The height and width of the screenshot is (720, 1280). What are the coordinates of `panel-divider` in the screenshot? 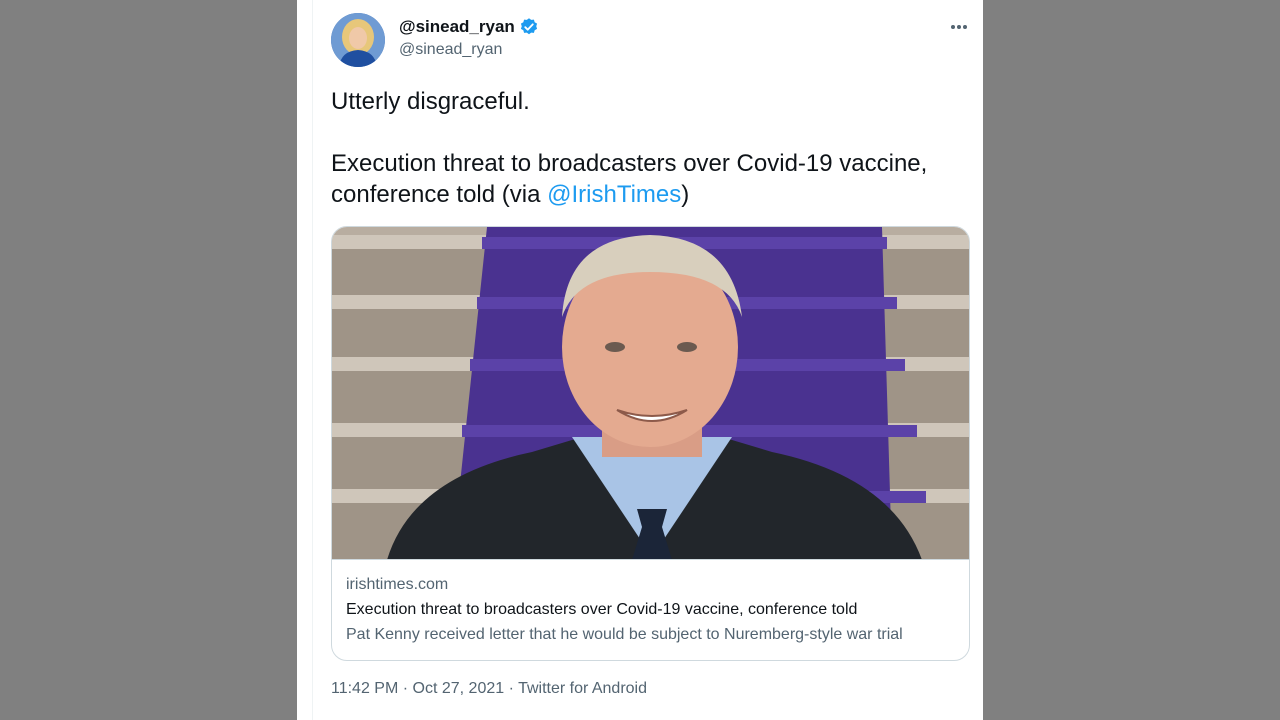 It's located at (312, 360).